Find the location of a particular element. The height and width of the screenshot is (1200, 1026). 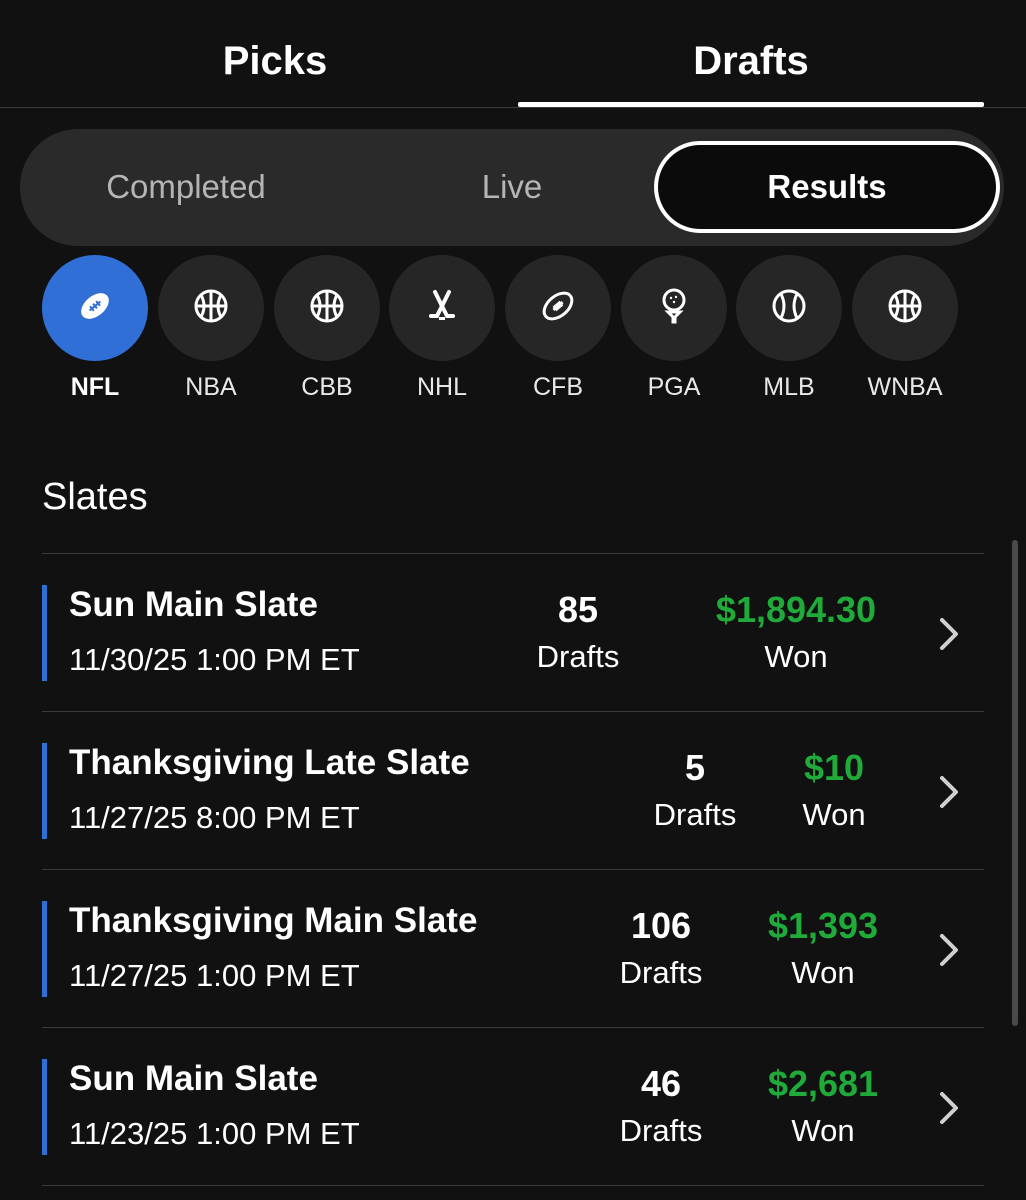

drafts-stat: 106 Drafts is located at coordinates (661, 952).